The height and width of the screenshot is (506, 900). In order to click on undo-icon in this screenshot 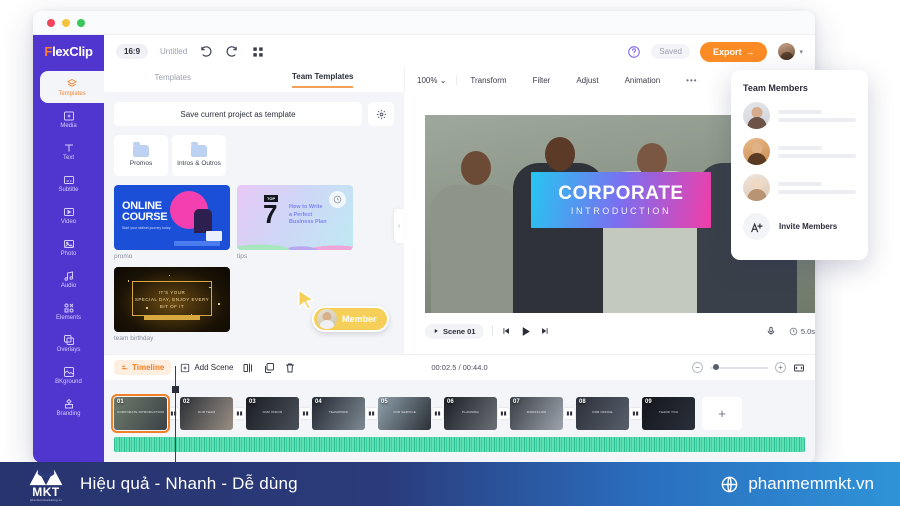, I will do `click(206, 52)`.